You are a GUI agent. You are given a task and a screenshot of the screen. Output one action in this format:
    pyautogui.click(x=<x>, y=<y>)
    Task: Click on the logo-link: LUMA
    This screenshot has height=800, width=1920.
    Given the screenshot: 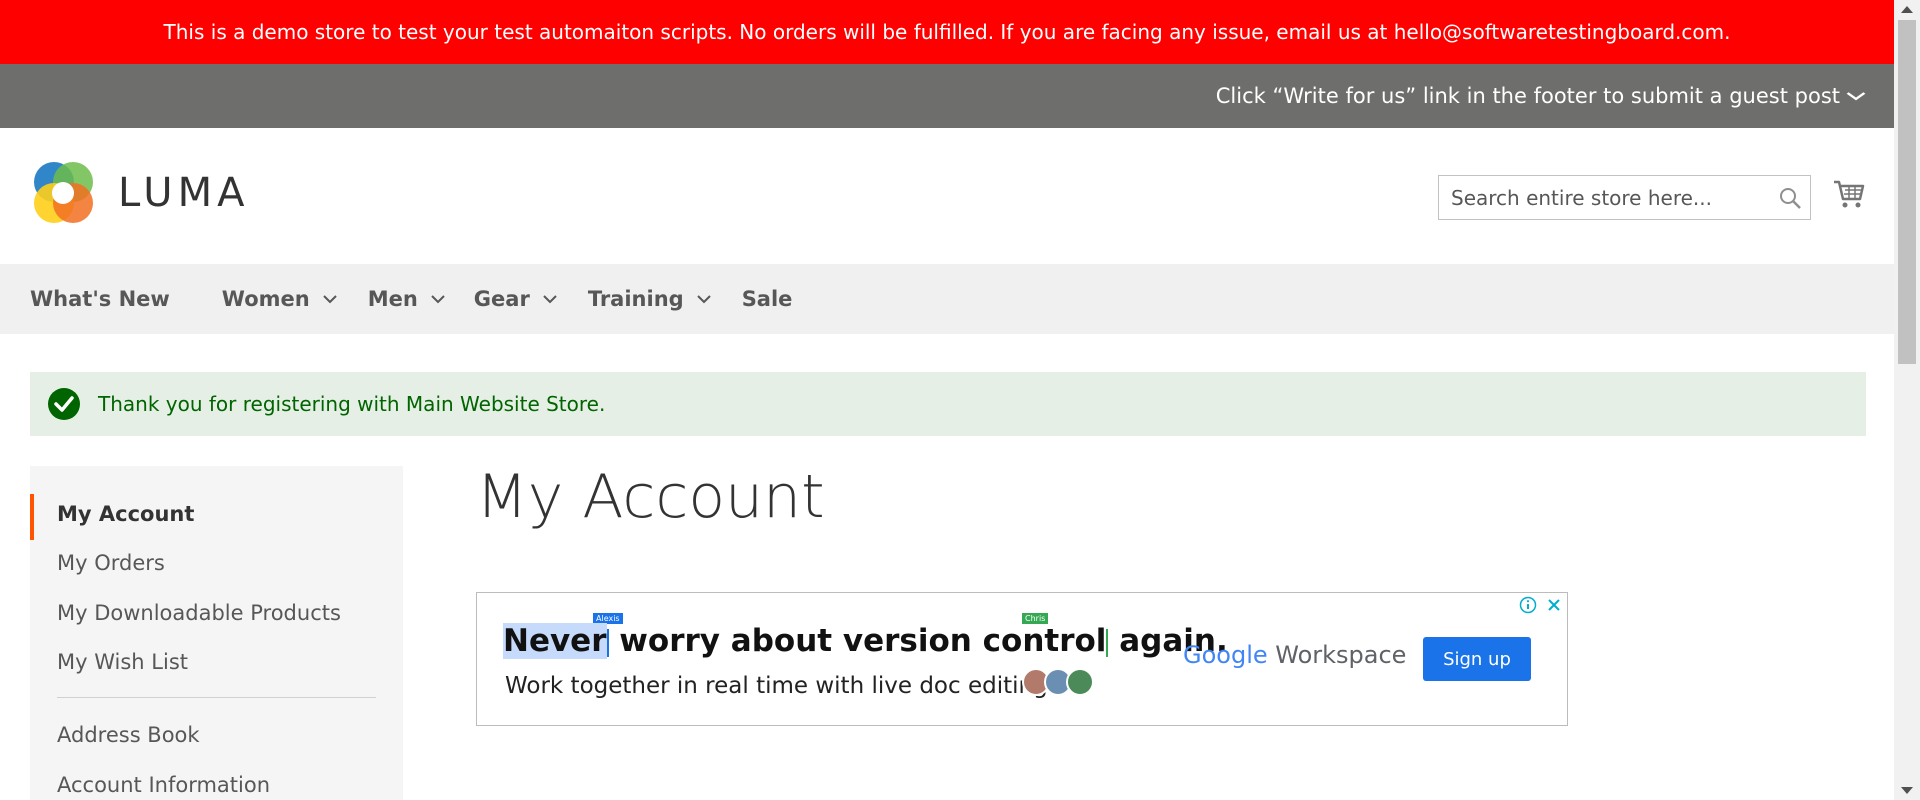 What is the action you would take?
    pyautogui.click(x=139, y=193)
    